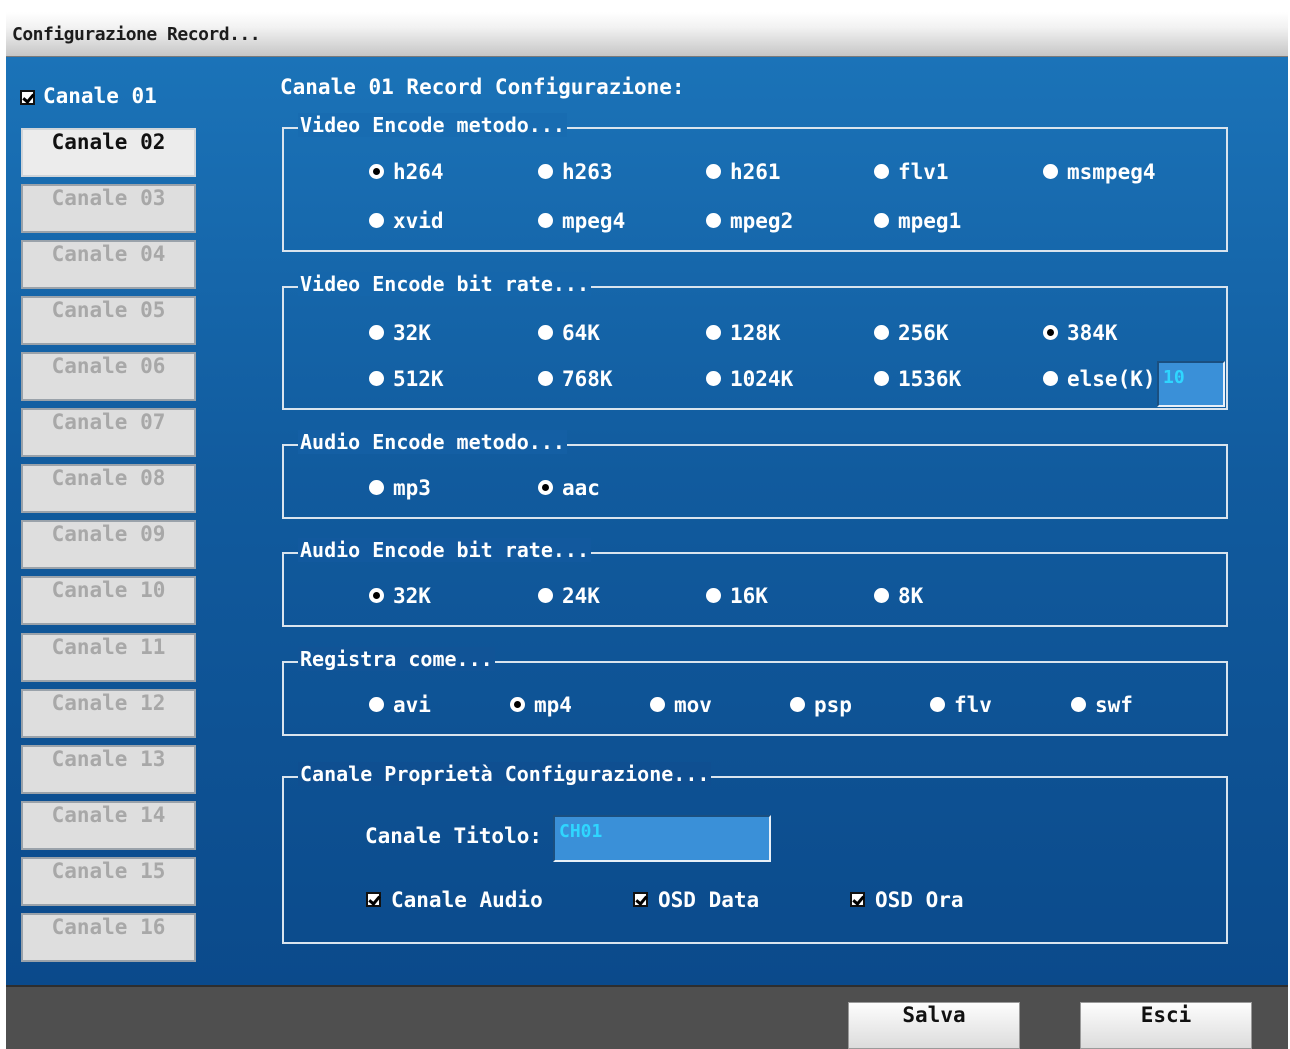 The image size is (1290, 1049). I want to click on channel-title-input: CH01, so click(662, 838).